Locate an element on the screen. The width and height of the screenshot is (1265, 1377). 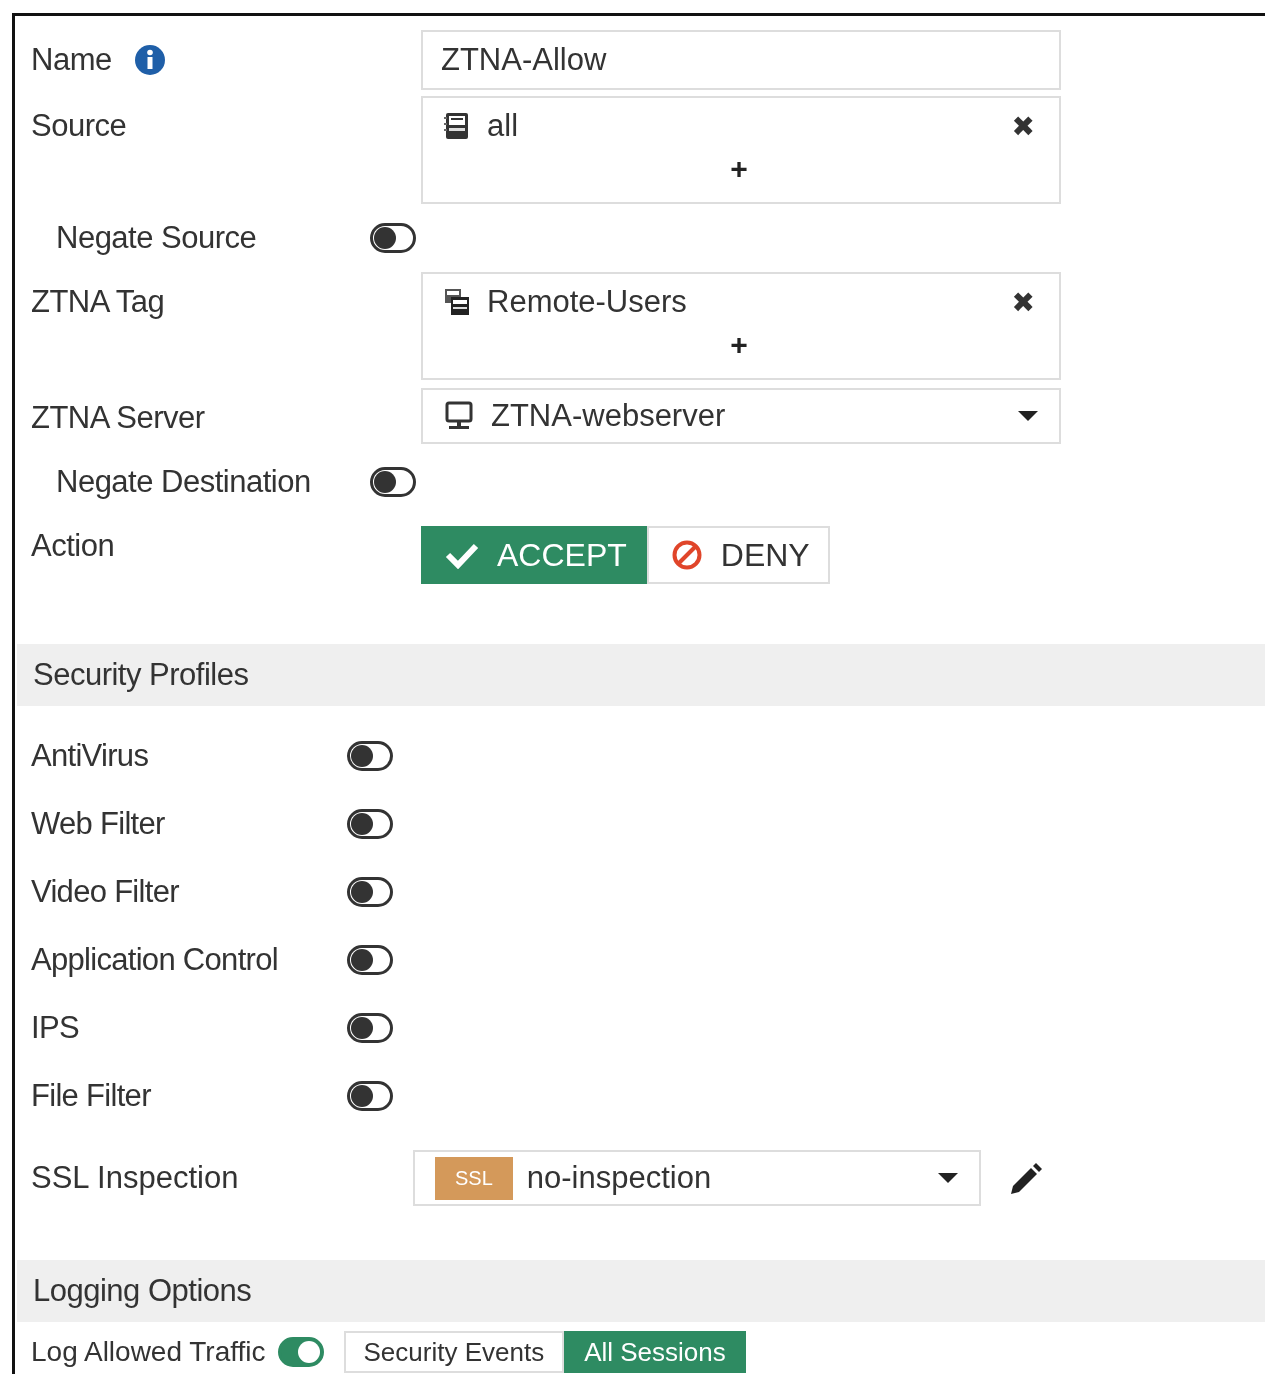
field-label: SSL Inspection is located at coordinates (135, 1178).